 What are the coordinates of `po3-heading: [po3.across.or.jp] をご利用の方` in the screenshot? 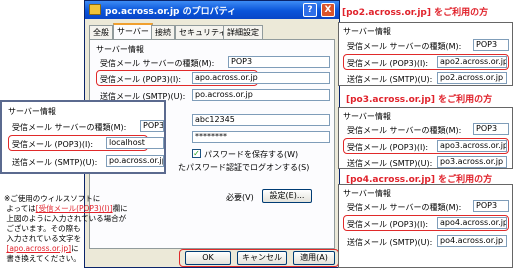 It's located at (419, 100).